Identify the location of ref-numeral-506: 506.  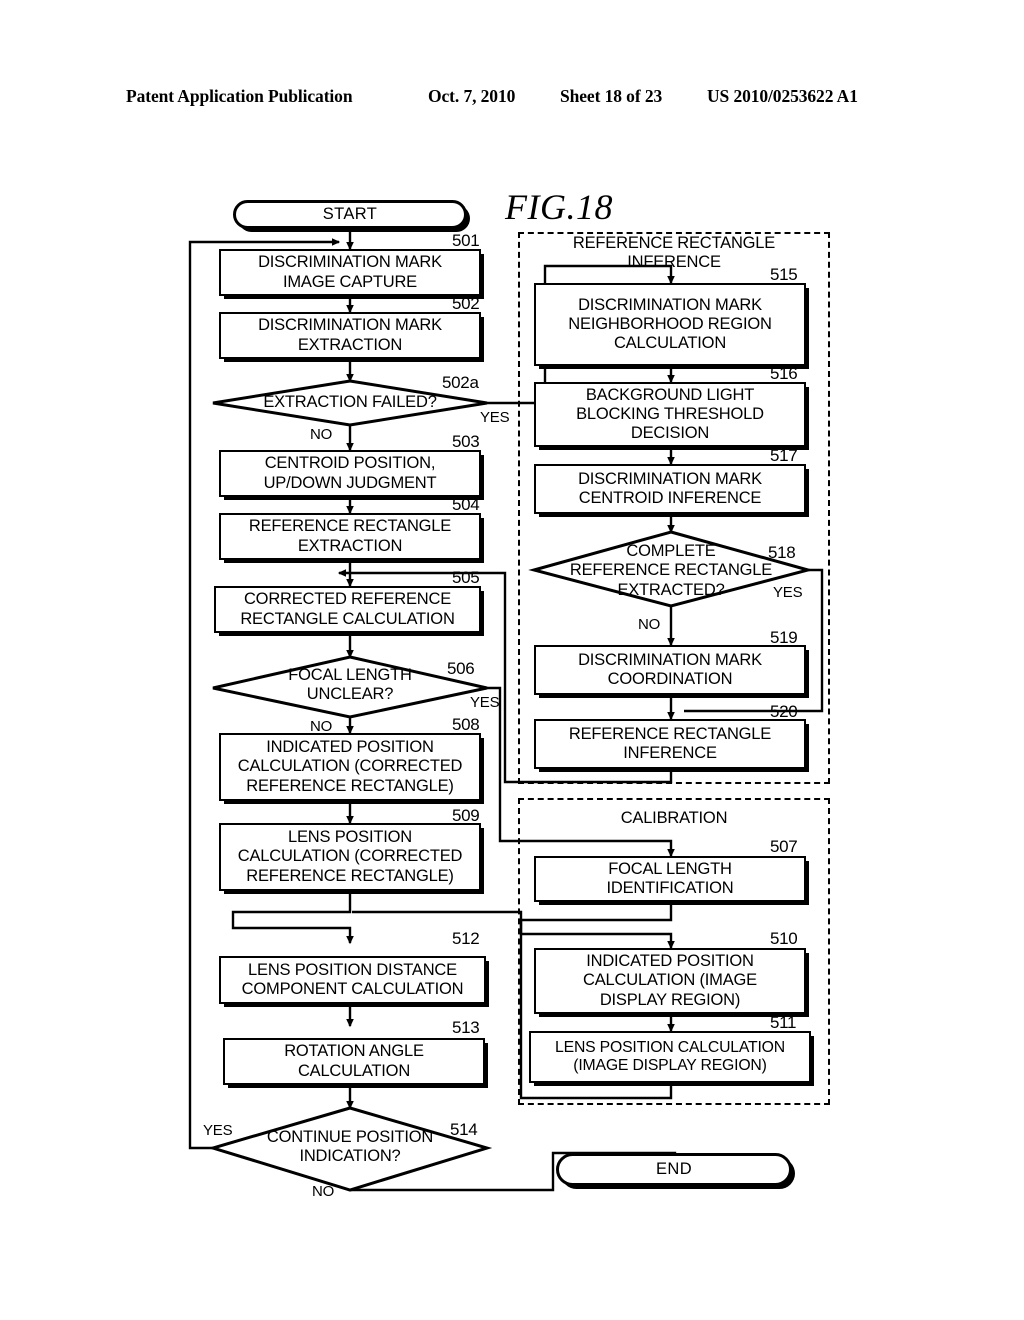
(461, 668).